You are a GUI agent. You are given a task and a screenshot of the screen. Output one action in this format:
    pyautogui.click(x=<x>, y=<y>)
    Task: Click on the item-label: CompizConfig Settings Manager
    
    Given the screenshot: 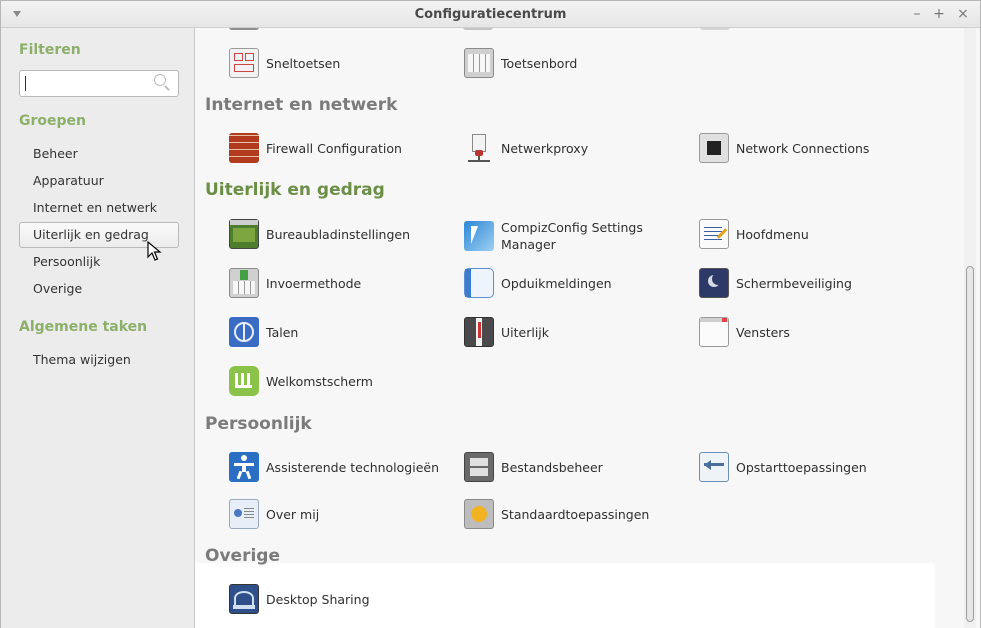 What is the action you would take?
    pyautogui.click(x=572, y=236)
    